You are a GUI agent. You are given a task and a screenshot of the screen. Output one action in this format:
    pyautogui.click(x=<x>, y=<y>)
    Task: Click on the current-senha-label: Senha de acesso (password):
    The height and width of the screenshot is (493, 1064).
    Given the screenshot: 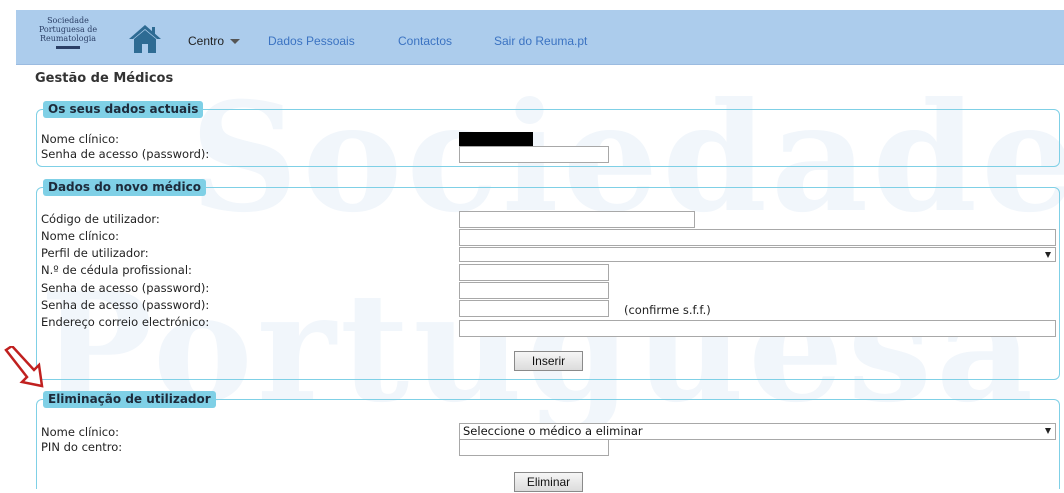 What is the action you would take?
    pyautogui.click(x=125, y=154)
    